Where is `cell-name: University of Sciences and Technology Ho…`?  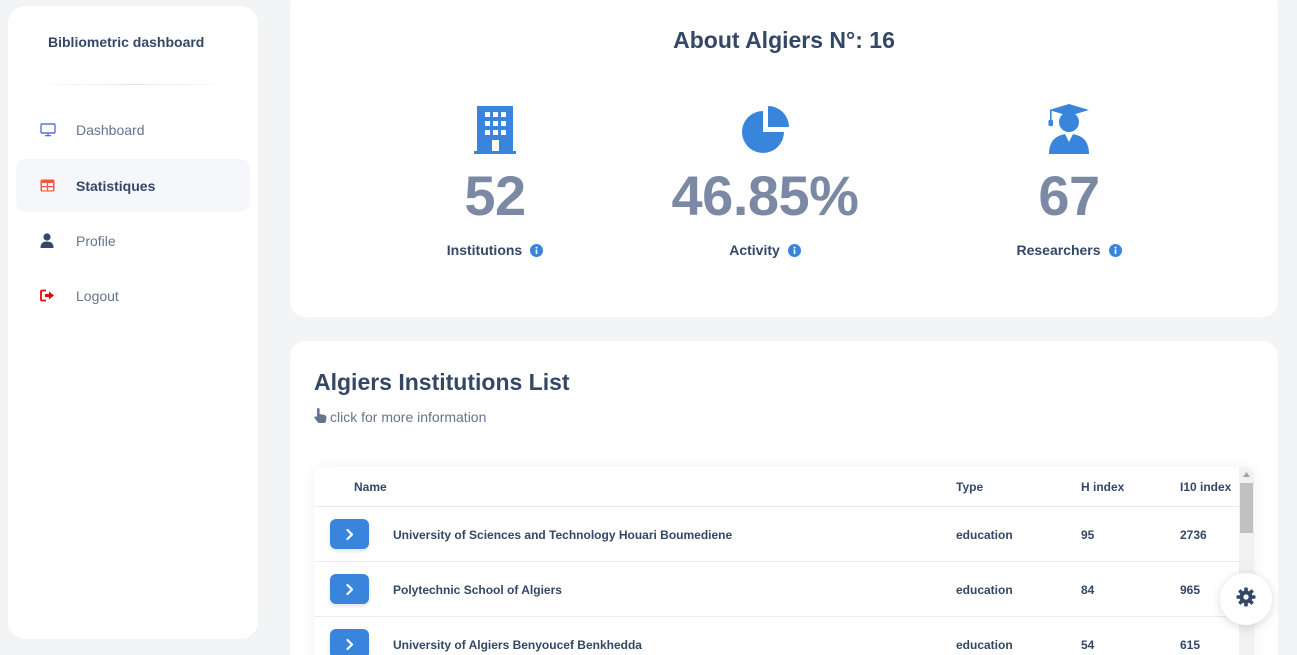
cell-name: University of Sciences and Technology Ho… is located at coordinates (563, 535).